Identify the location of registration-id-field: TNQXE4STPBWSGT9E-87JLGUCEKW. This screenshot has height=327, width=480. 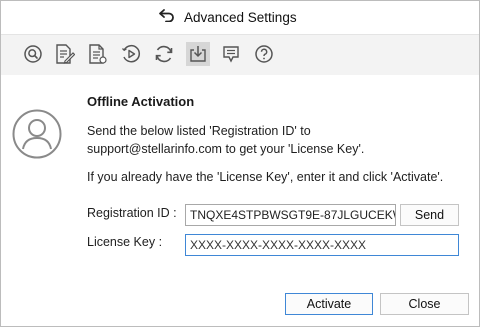
(290, 215).